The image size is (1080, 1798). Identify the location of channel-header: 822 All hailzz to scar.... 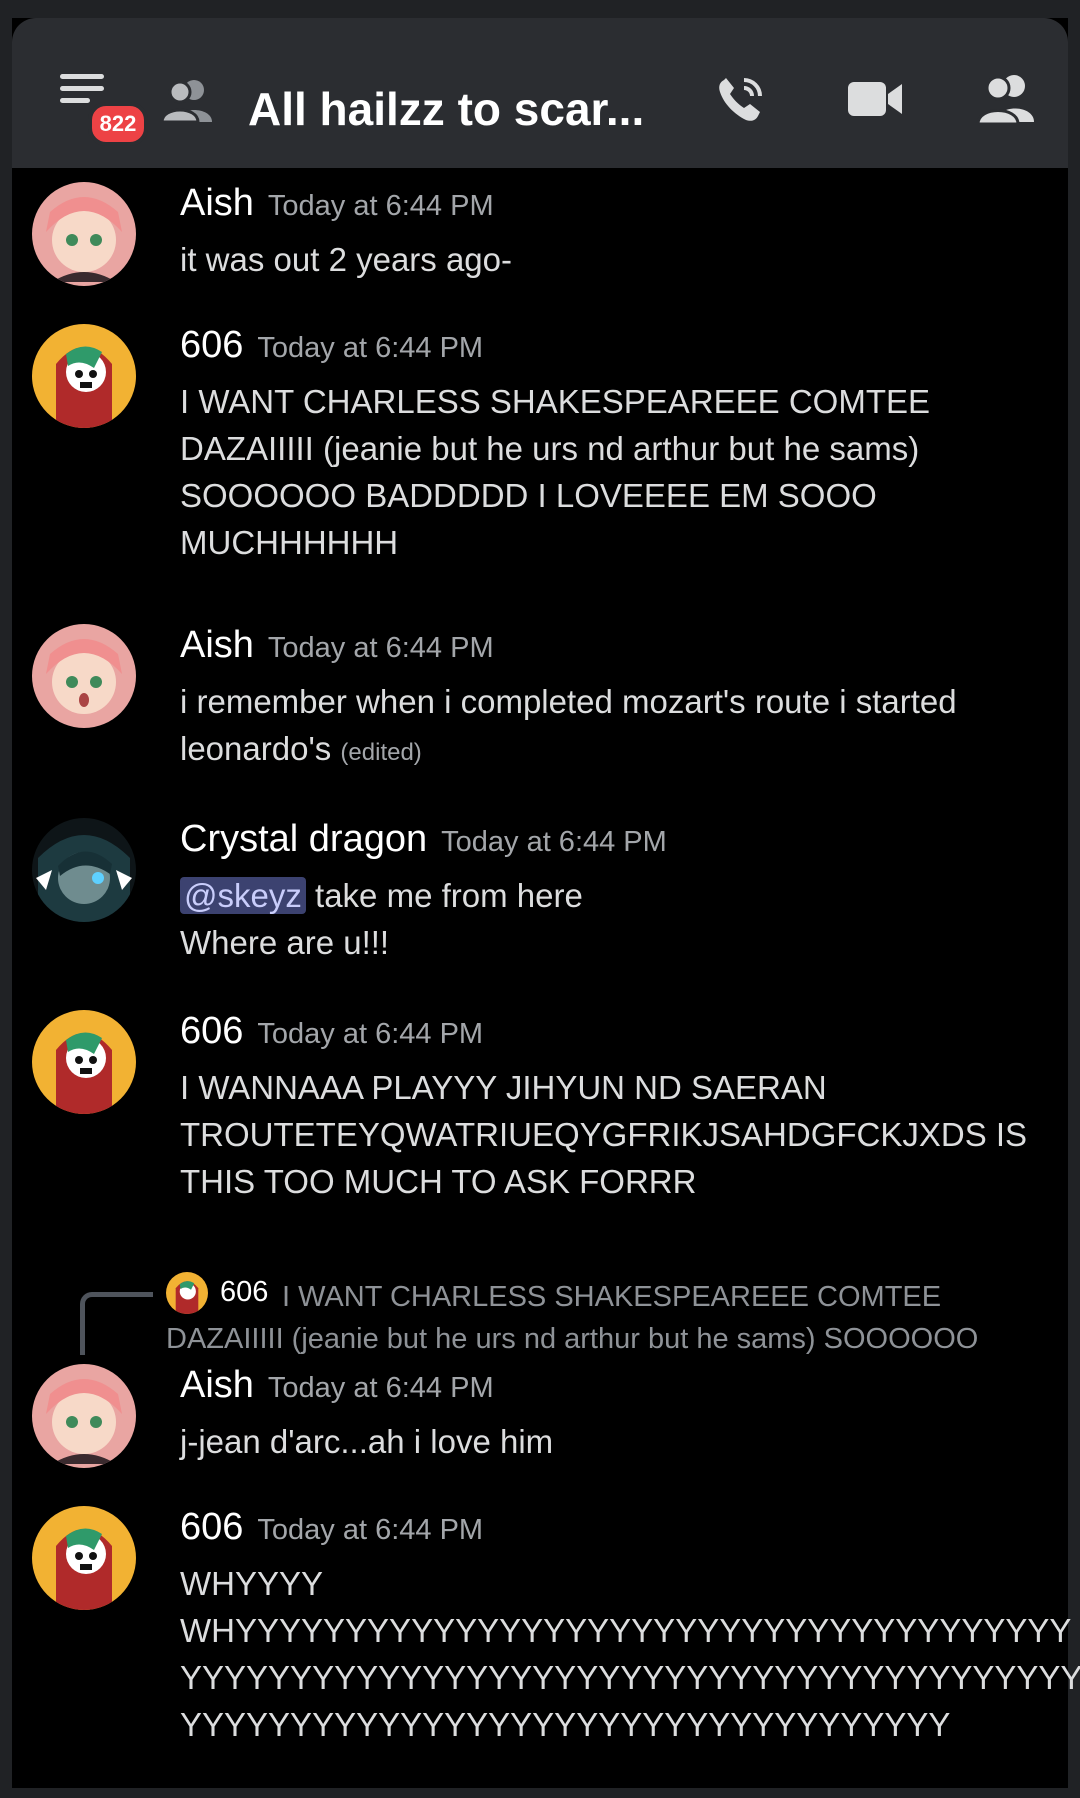
(540, 93).